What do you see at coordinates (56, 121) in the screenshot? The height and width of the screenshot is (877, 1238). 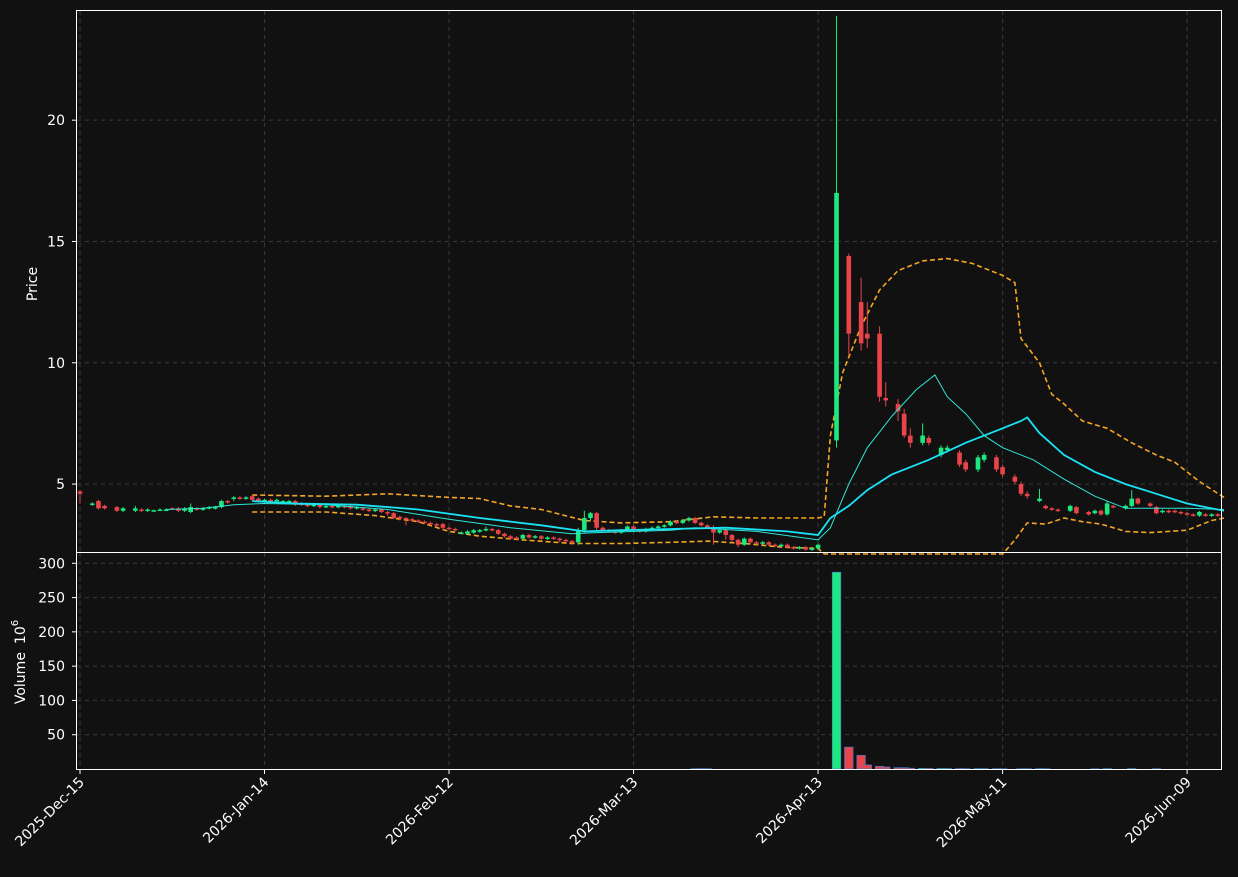 I see `price-y-tick-label: 20` at bounding box center [56, 121].